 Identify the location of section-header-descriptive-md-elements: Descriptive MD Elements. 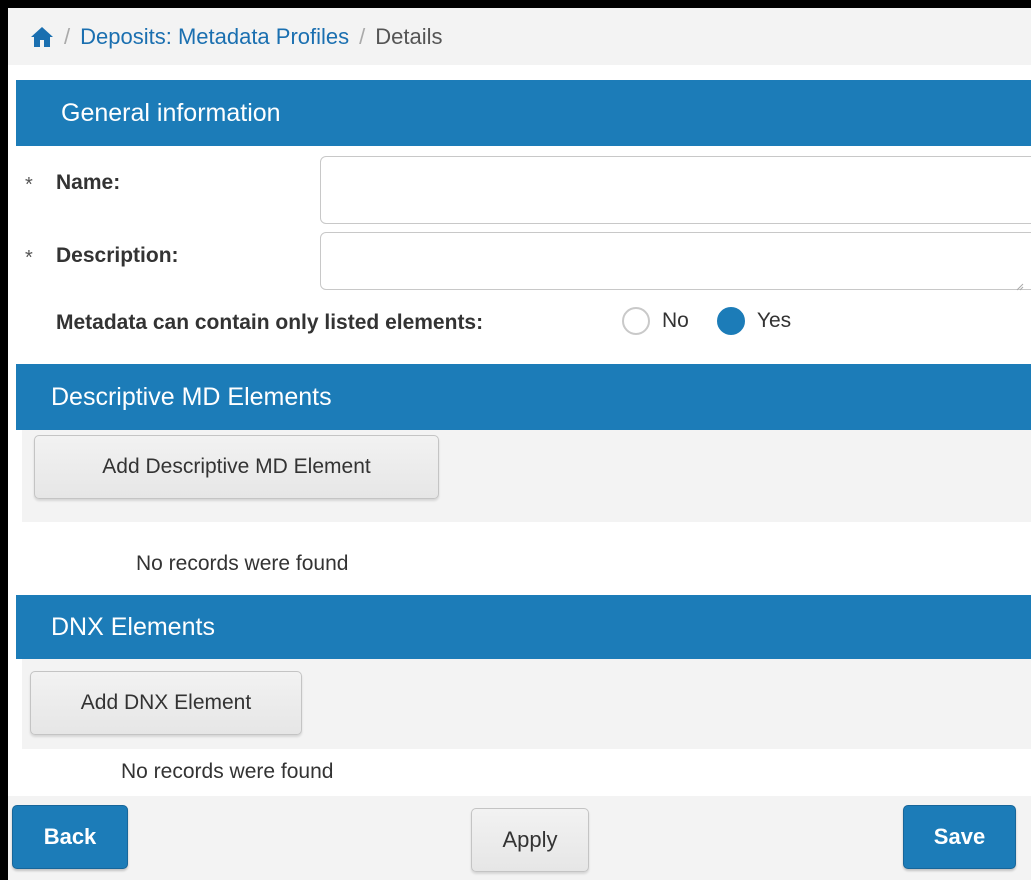
(523, 397).